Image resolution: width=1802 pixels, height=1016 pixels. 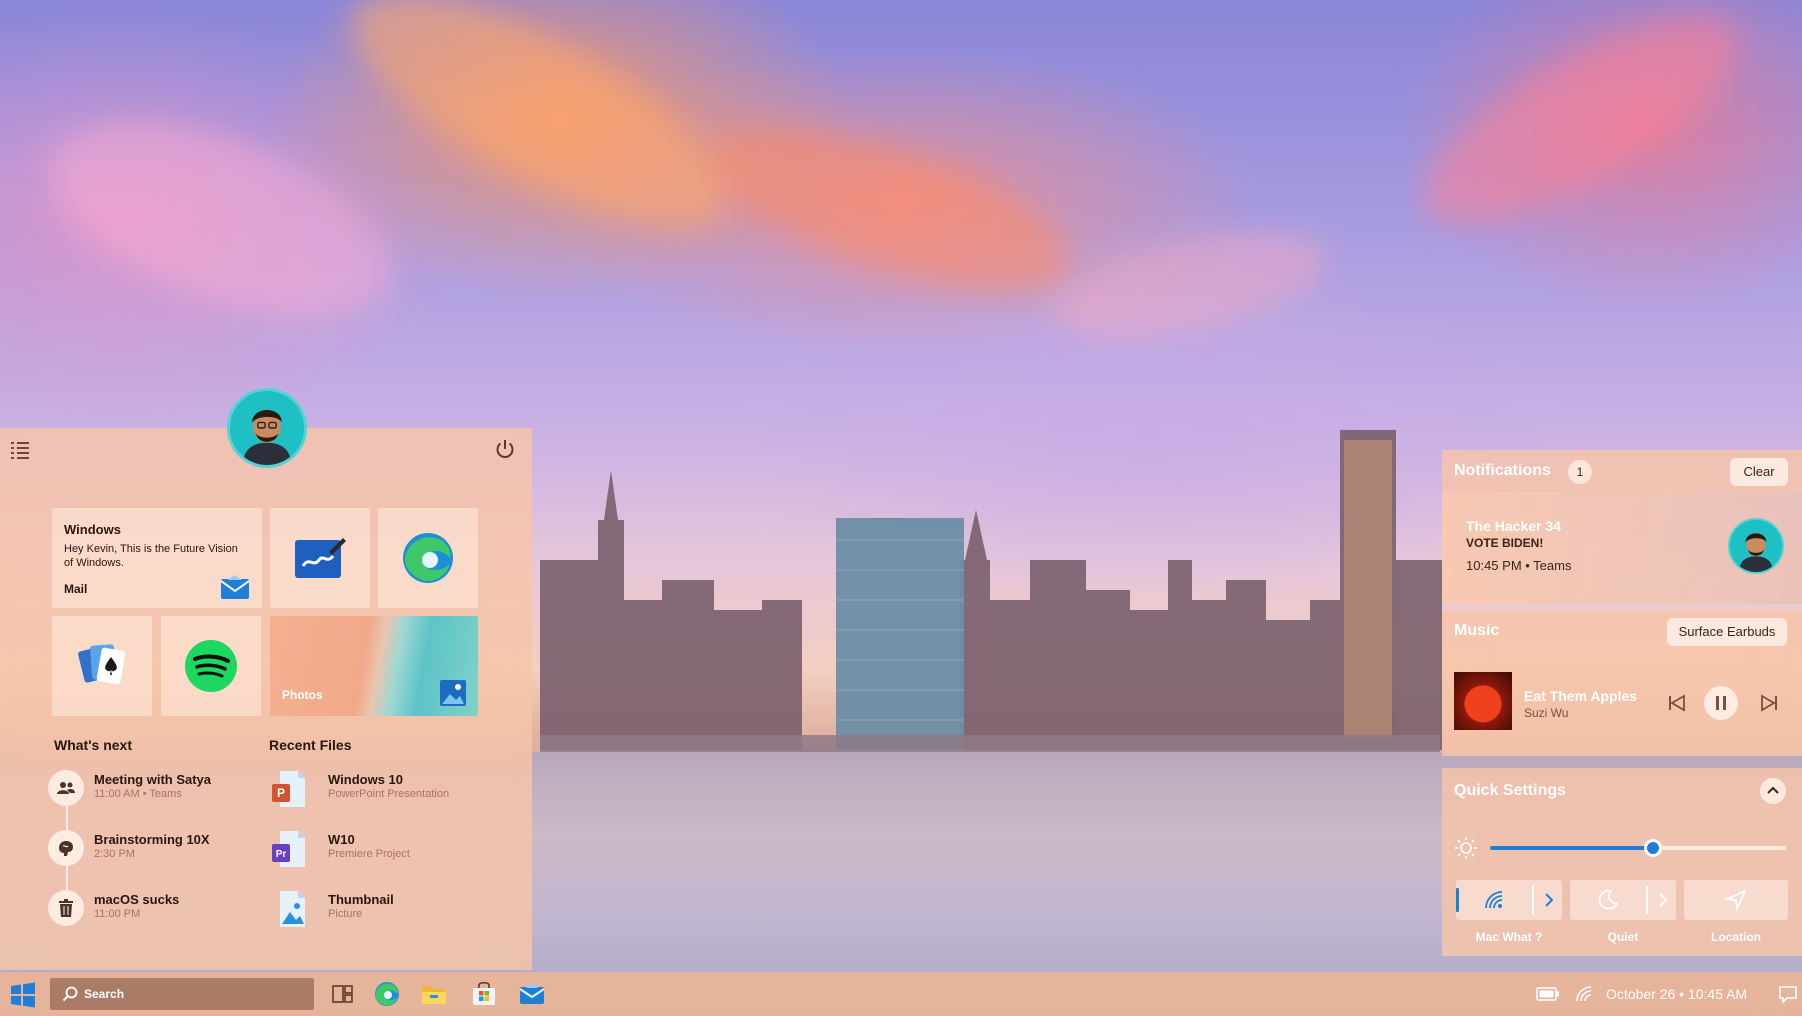 I want to click on clear-notifications-button: Clear, so click(x=1759, y=472).